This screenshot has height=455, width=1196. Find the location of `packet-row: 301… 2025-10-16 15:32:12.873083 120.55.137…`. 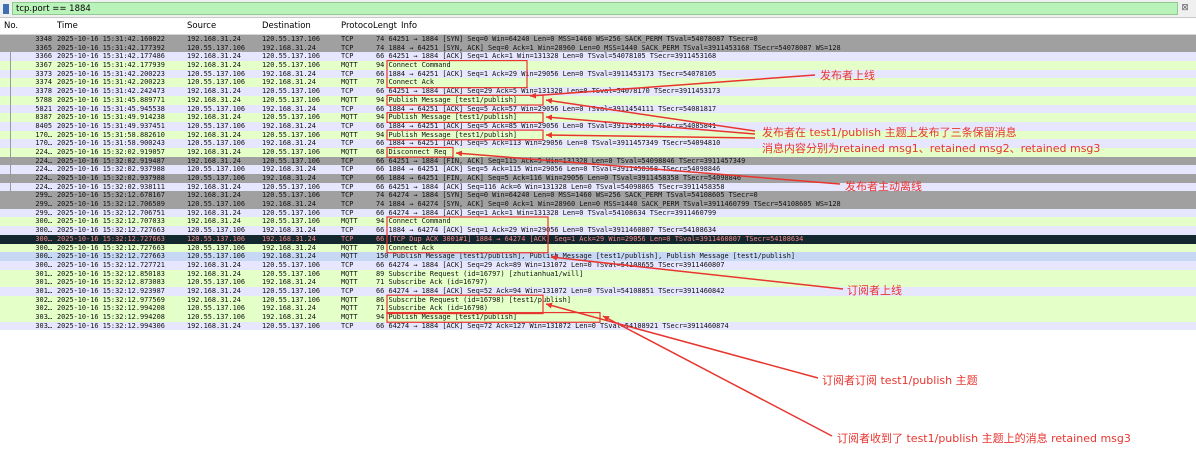

packet-row: 301… 2025-10-16 15:32:12.873083 120.55.137… is located at coordinates (598, 282).